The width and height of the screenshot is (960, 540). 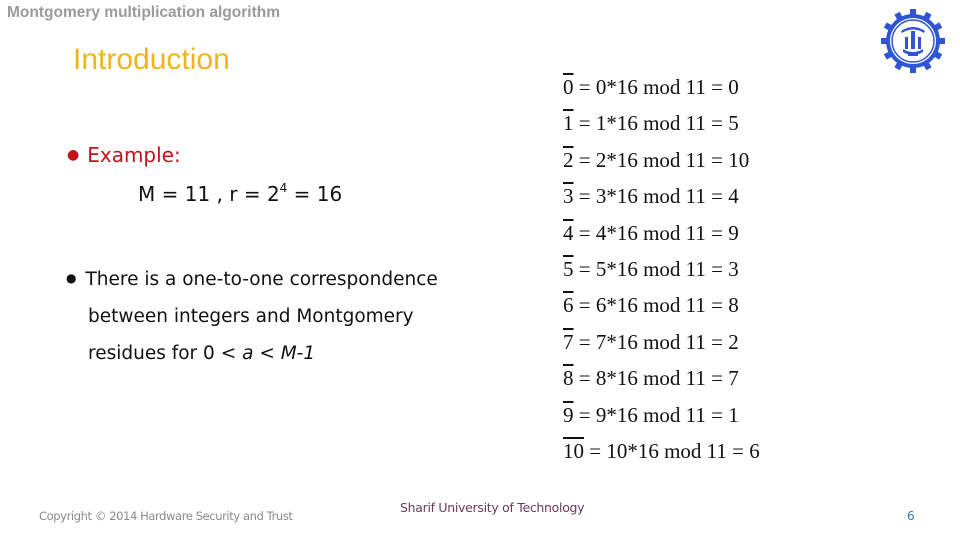 I want to click on residue-expression: = 3*16 mod 11 = 4, so click(x=656, y=196).